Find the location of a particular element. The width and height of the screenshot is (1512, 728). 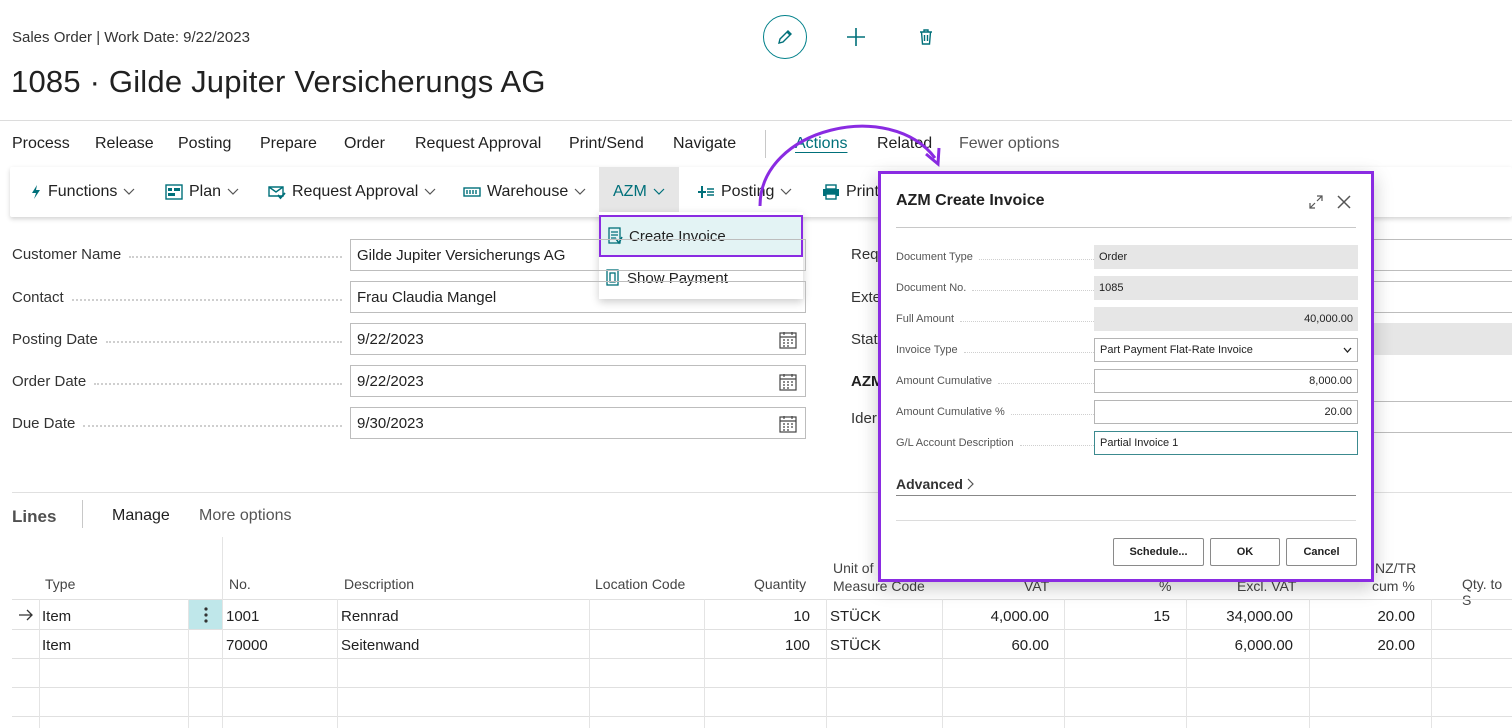

col-type: Type is located at coordinates (60, 584).